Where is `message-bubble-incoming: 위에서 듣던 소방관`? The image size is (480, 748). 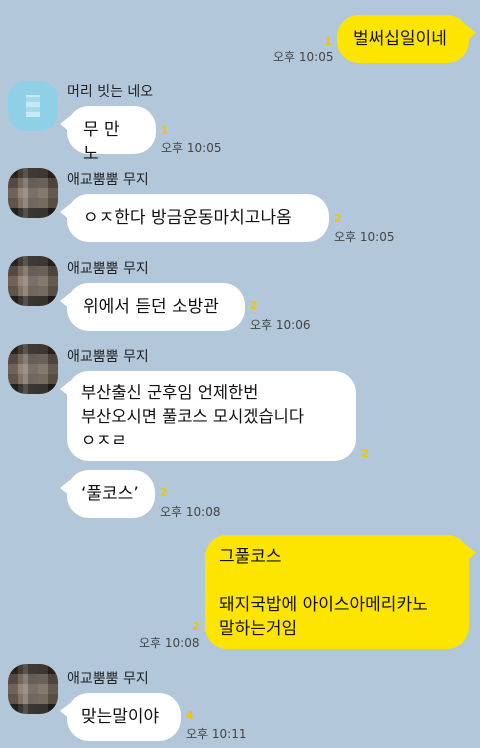 message-bubble-incoming: 위에서 듣던 소방관 is located at coordinates (152, 307).